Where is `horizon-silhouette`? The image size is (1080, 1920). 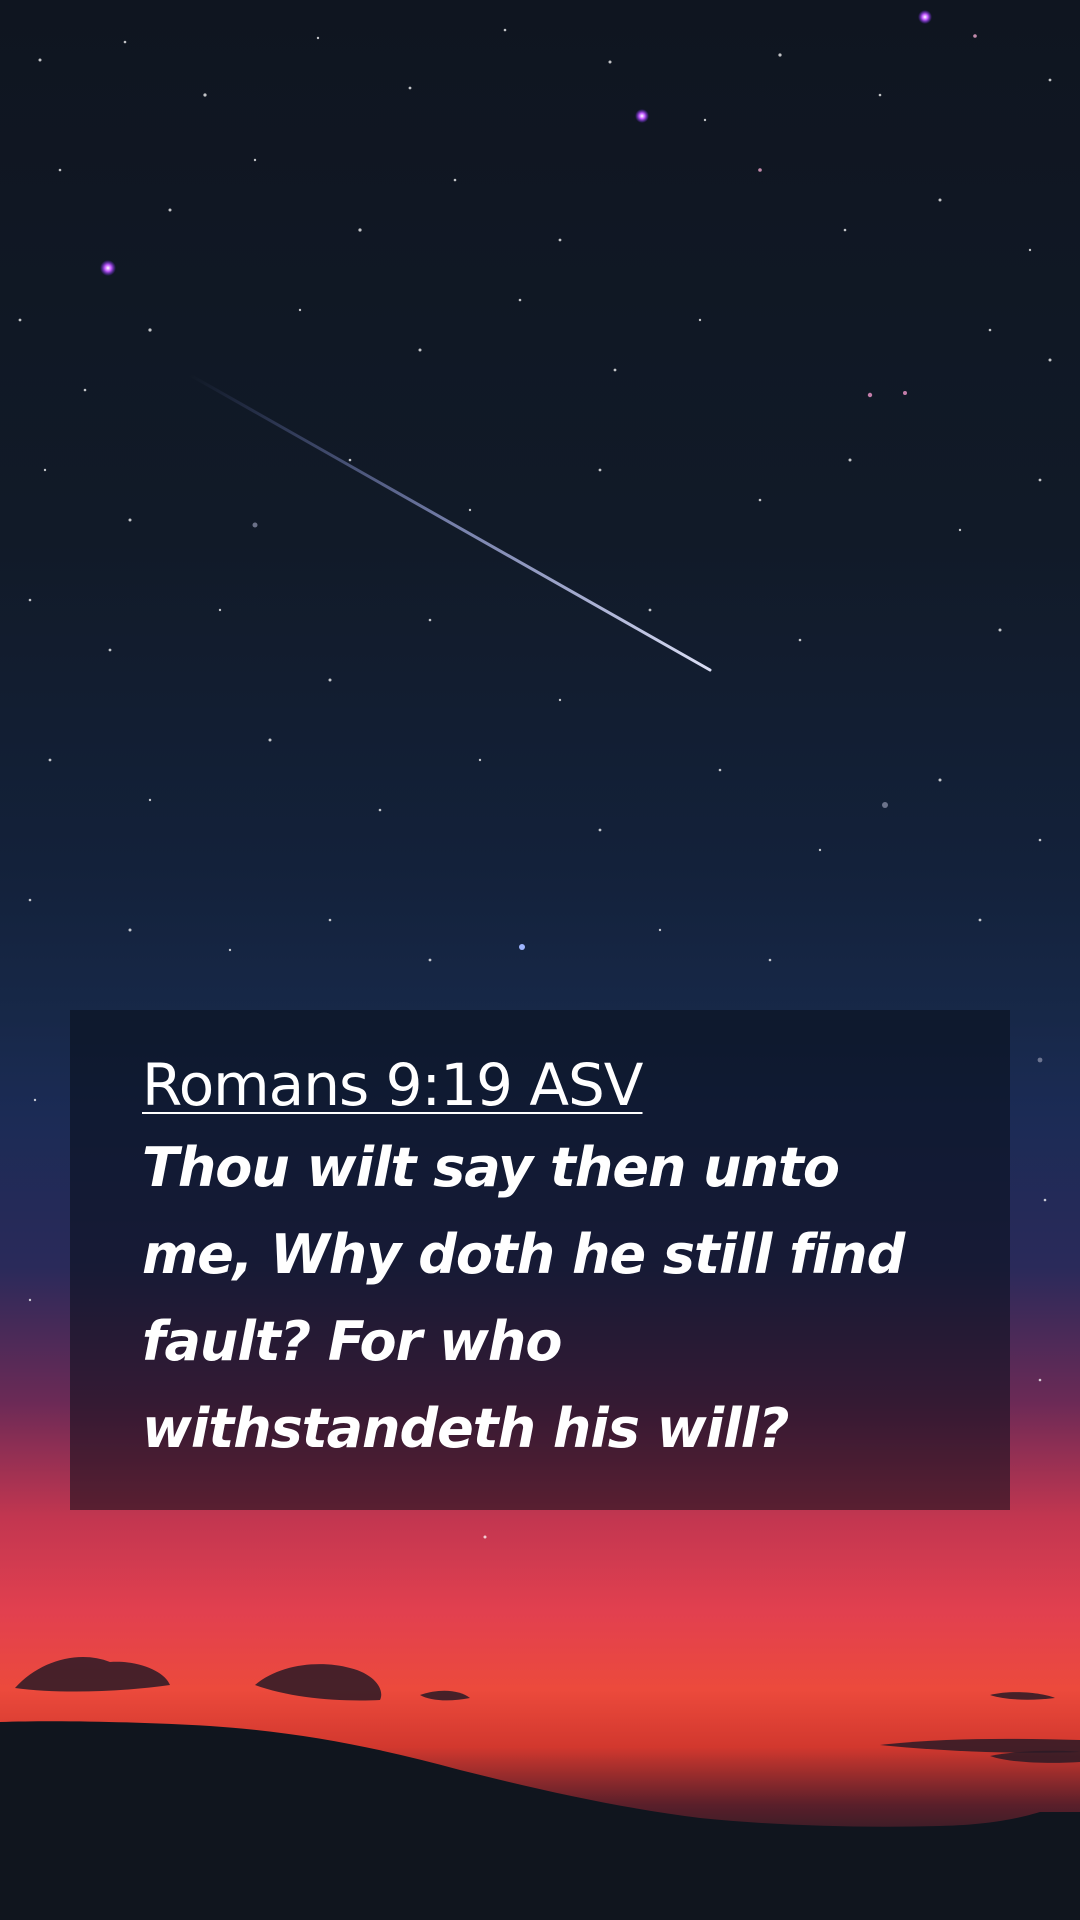
horizon-silhouette is located at coordinates (540, 1788).